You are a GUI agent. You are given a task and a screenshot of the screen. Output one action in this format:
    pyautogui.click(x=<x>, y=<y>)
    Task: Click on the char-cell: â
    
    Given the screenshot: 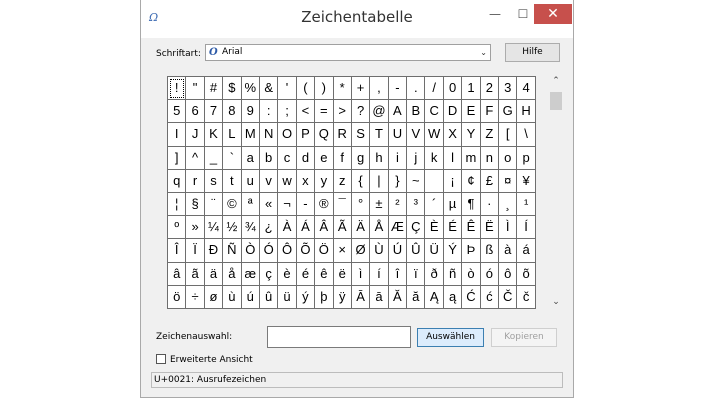 What is the action you would take?
    pyautogui.click(x=177, y=274)
    